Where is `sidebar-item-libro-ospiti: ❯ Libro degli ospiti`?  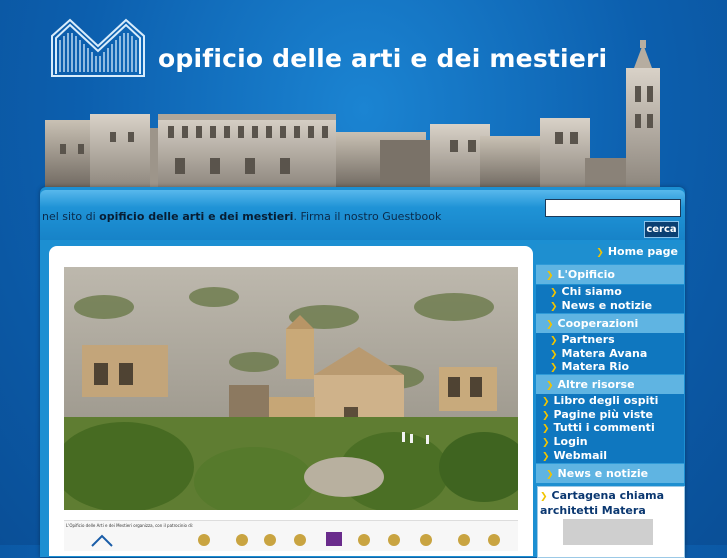
sidebar-item-libro-ospiti: ❯ Libro degli ospiti is located at coordinates (610, 401).